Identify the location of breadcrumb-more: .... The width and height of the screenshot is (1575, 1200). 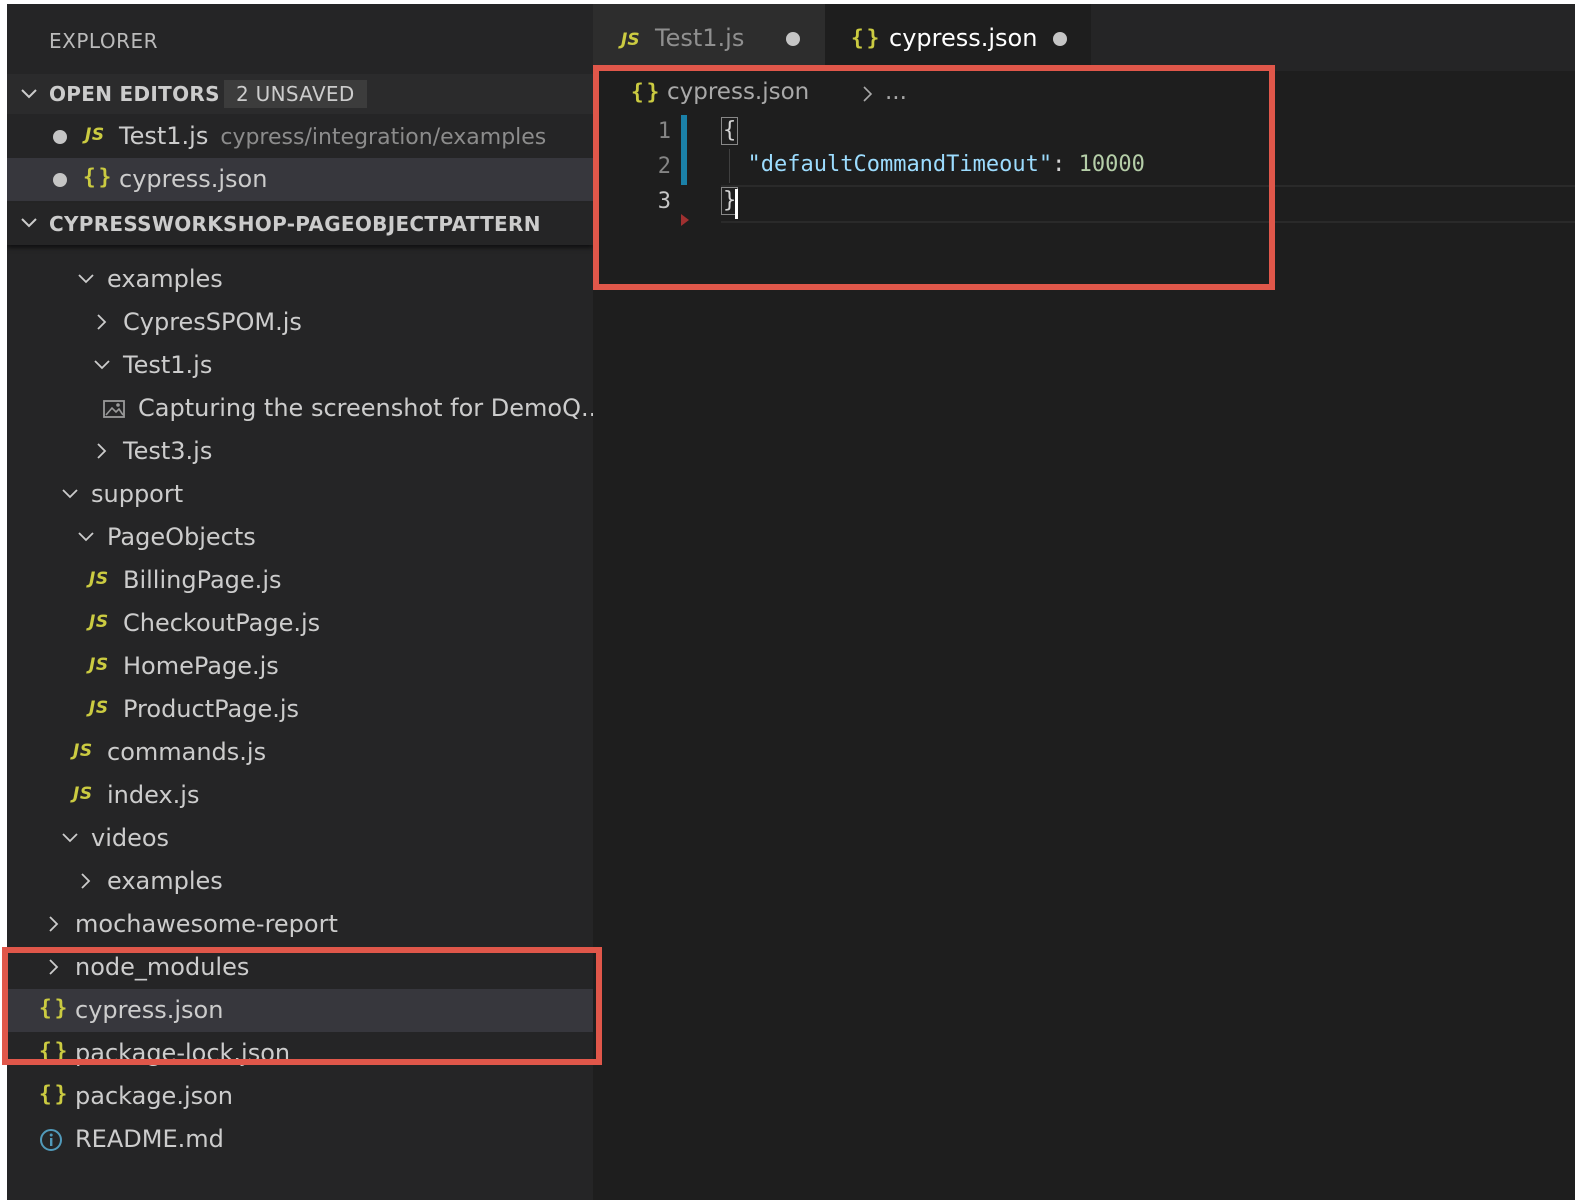
(896, 92).